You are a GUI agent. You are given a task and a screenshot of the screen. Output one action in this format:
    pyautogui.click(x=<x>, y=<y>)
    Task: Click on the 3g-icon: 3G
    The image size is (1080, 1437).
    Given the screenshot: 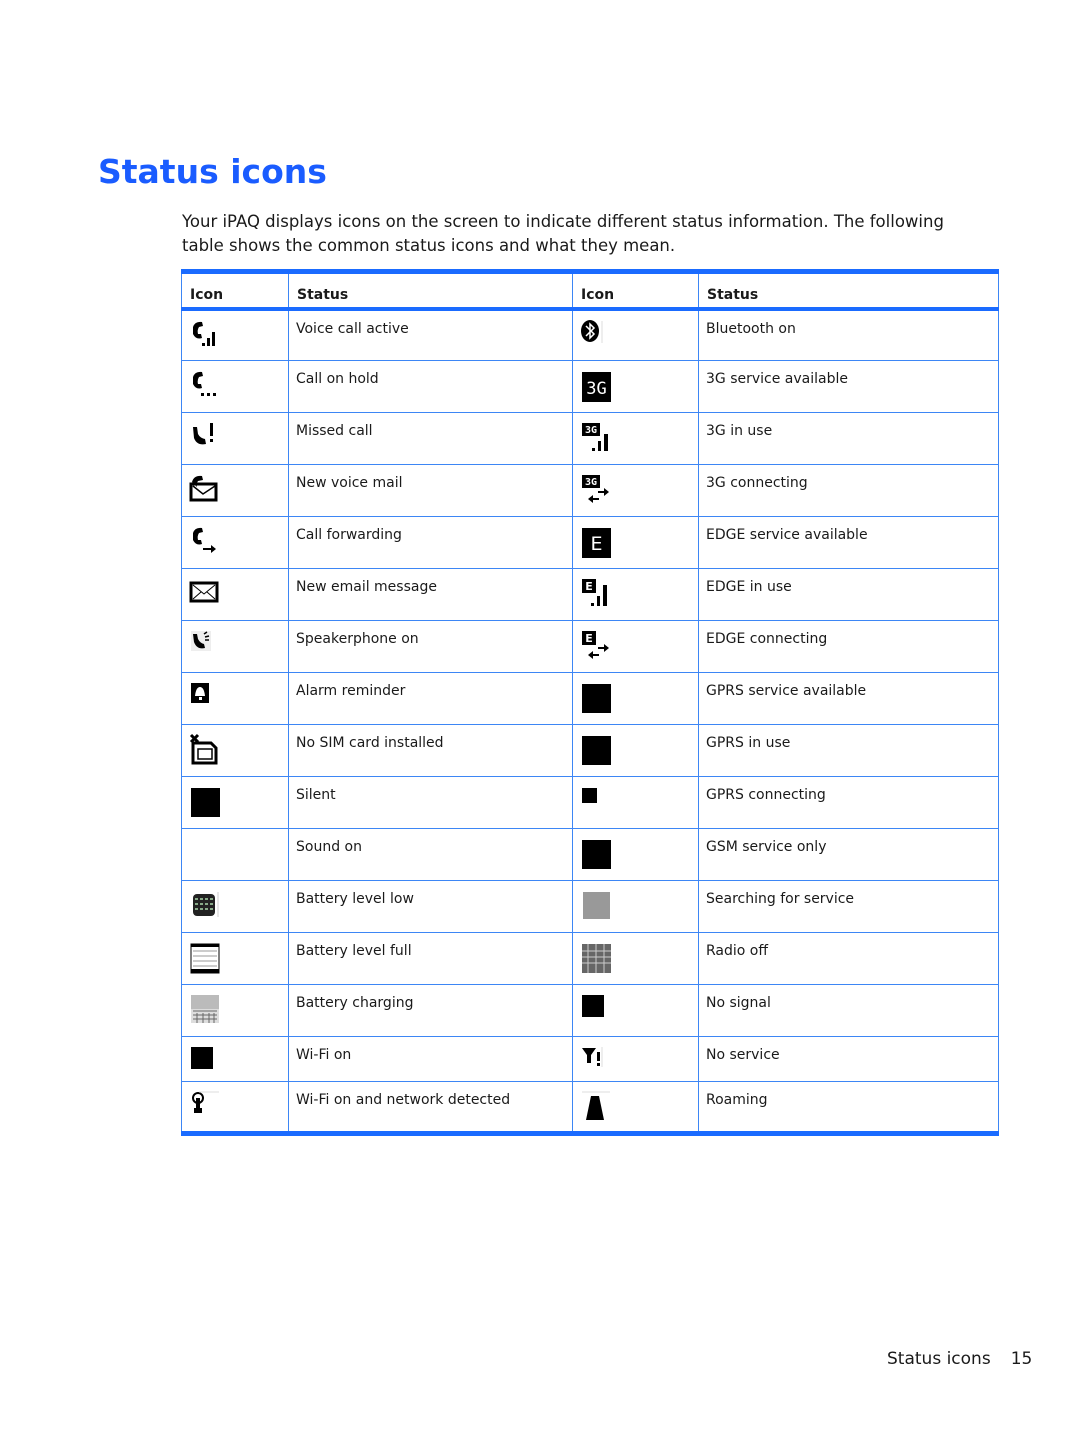 What is the action you would take?
    pyautogui.click(x=595, y=385)
    